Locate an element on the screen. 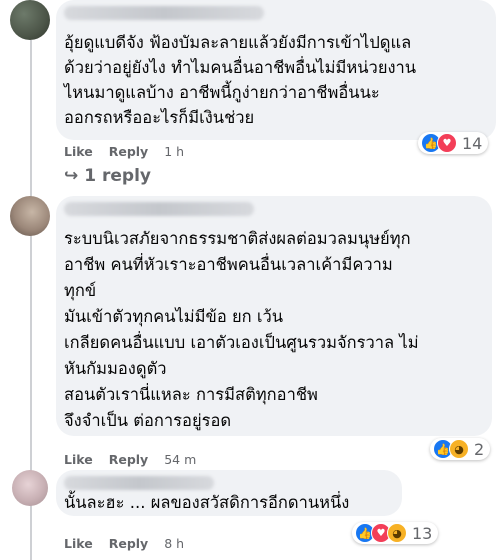 This screenshot has height=560, width=500. comment-actions: Like Reply 1 h is located at coordinates (124, 151).